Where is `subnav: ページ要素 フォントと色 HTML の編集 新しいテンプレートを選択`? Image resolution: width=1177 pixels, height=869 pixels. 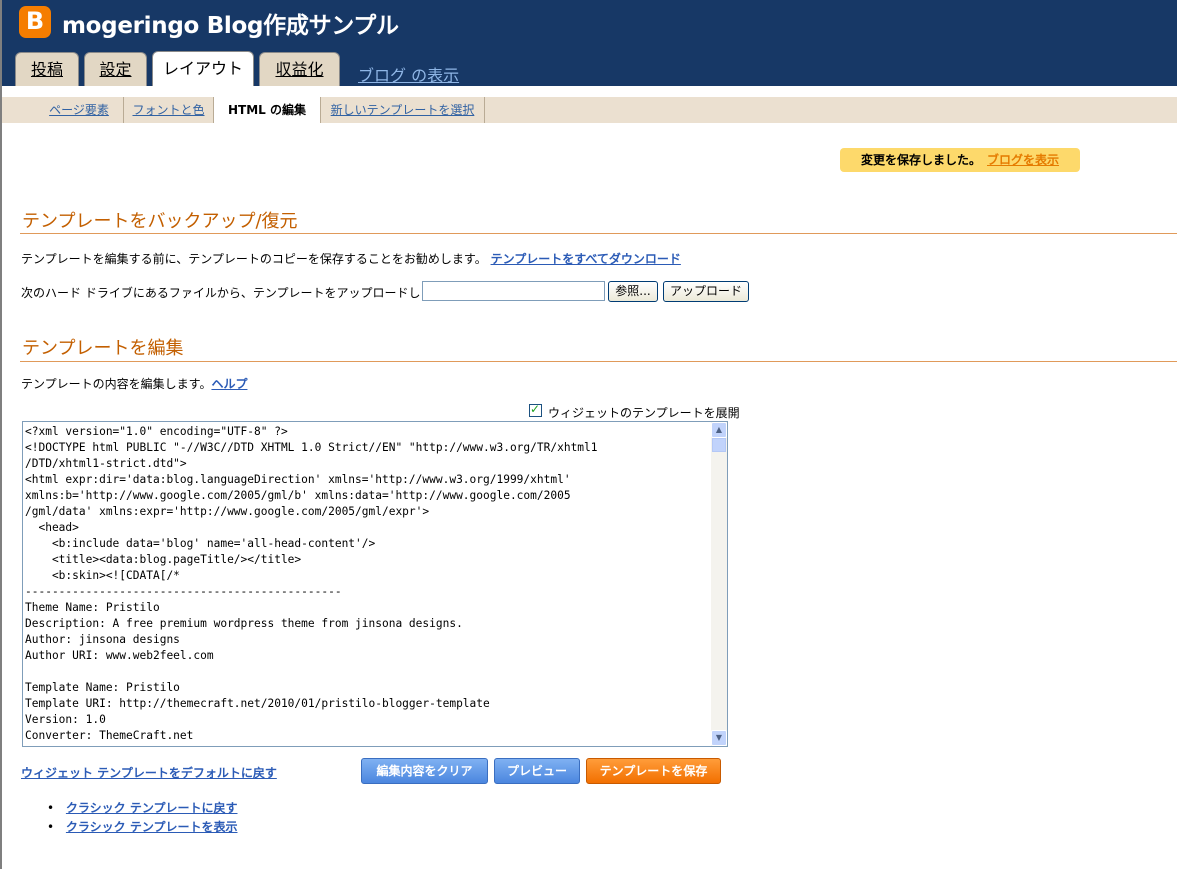 subnav: ページ要素 フォントと色 HTML の編集 新しいテンプレートを選択 is located at coordinates (588, 104).